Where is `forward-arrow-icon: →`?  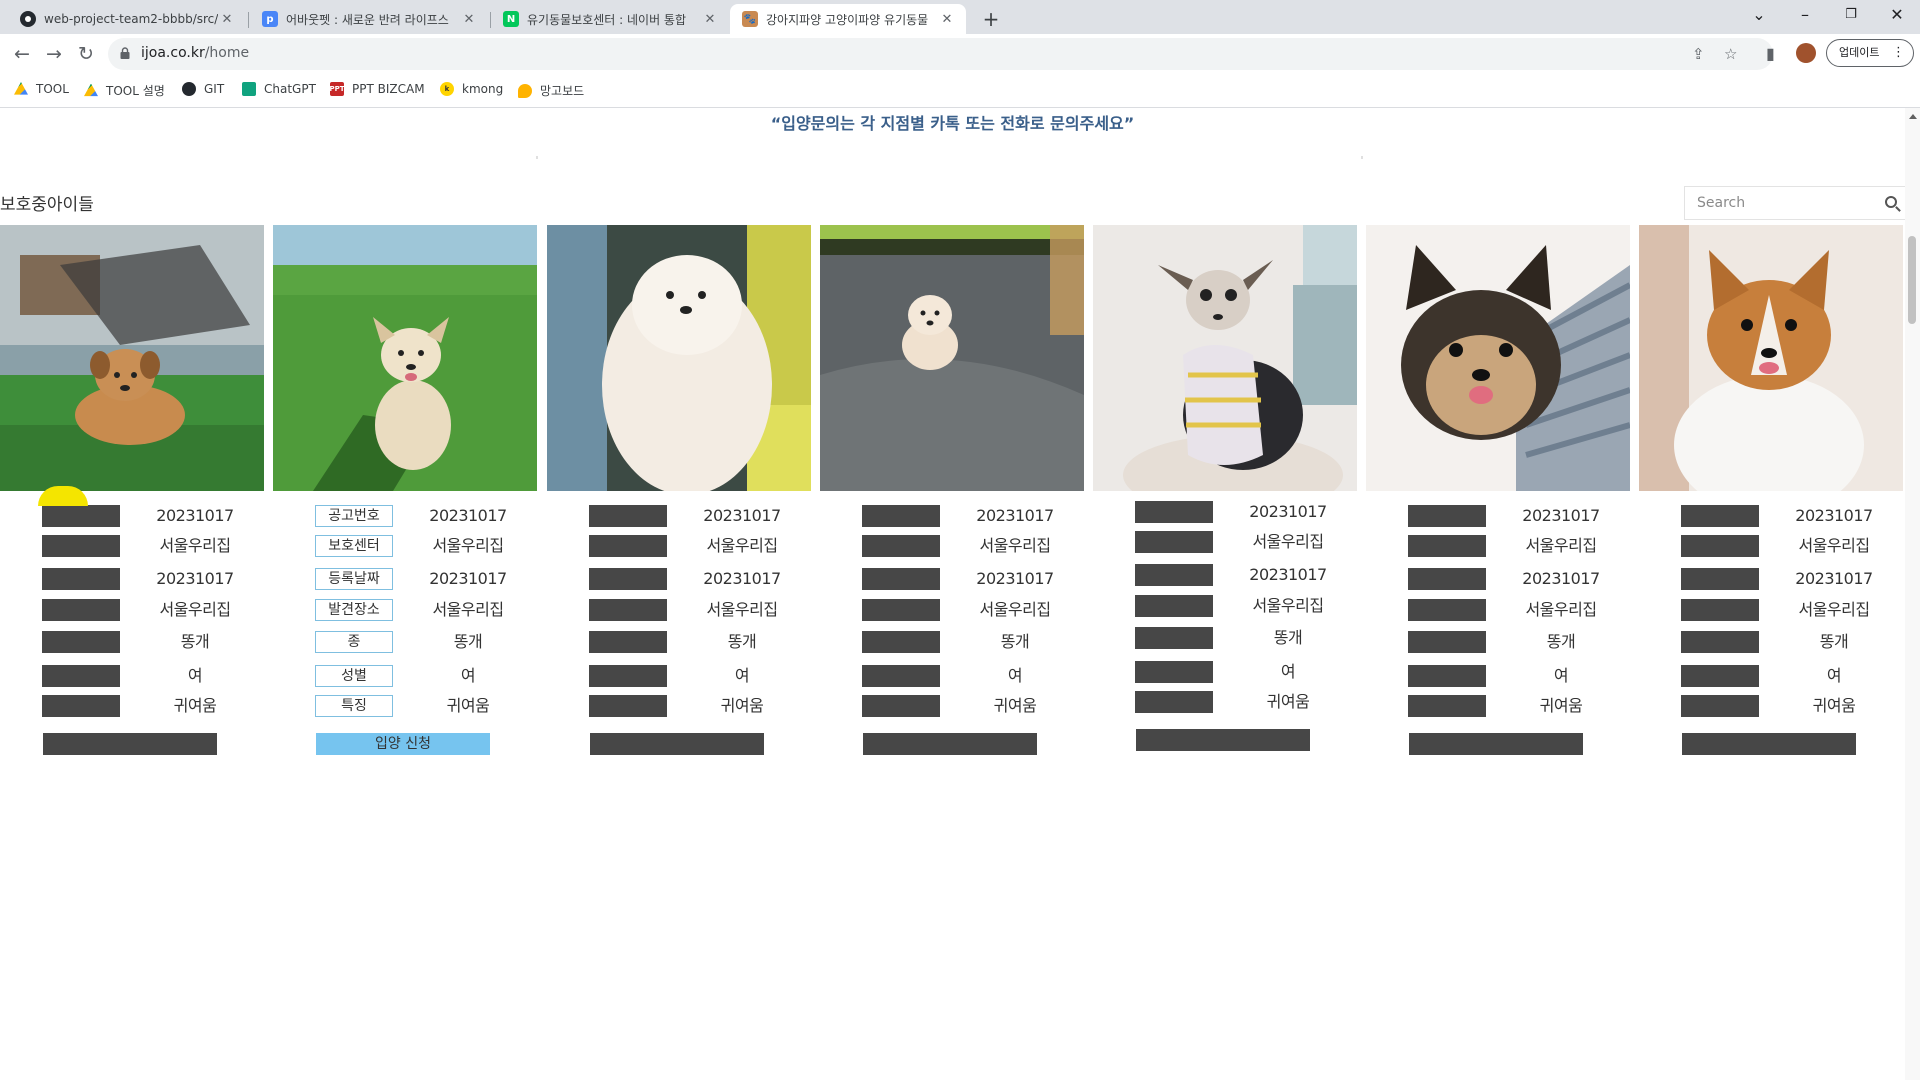 forward-arrow-icon: → is located at coordinates (54, 54).